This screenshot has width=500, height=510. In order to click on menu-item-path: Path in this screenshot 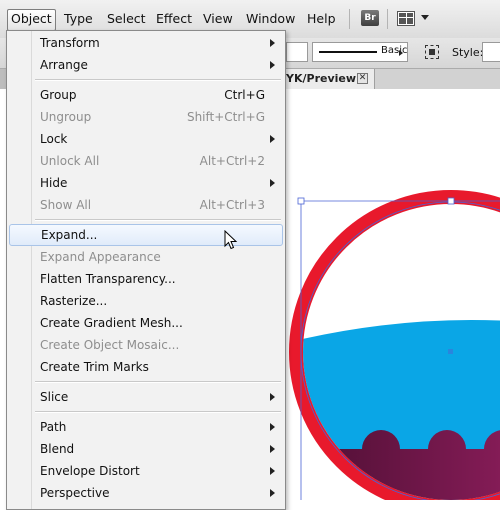, I will do `click(146, 427)`.